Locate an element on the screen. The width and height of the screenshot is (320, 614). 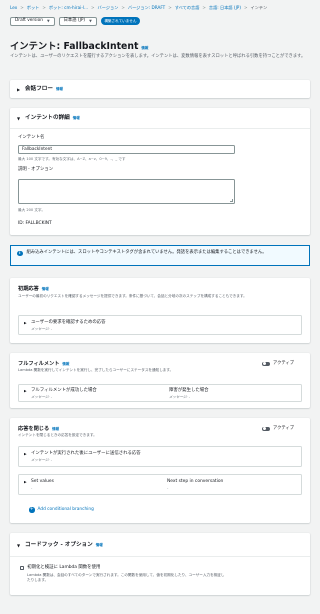
next-step-title: Next step in conversation is located at coordinates (195, 481).